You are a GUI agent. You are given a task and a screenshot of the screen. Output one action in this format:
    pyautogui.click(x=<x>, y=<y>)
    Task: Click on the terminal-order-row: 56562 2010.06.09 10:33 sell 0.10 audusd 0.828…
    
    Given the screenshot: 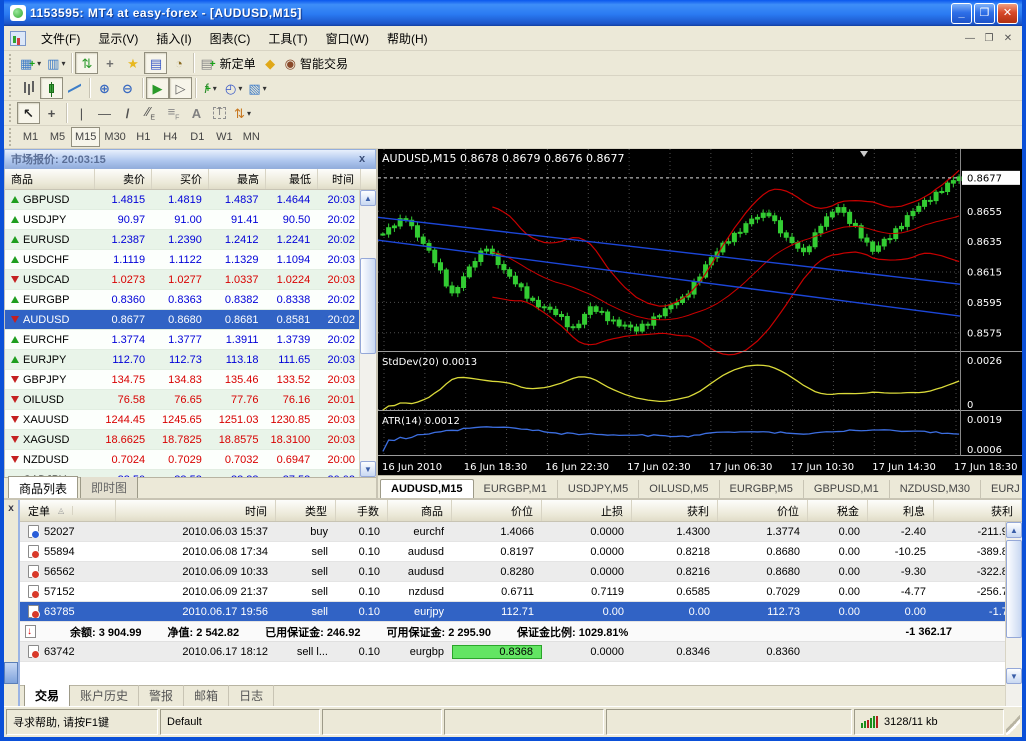 What is the action you would take?
    pyautogui.click(x=521, y=572)
    